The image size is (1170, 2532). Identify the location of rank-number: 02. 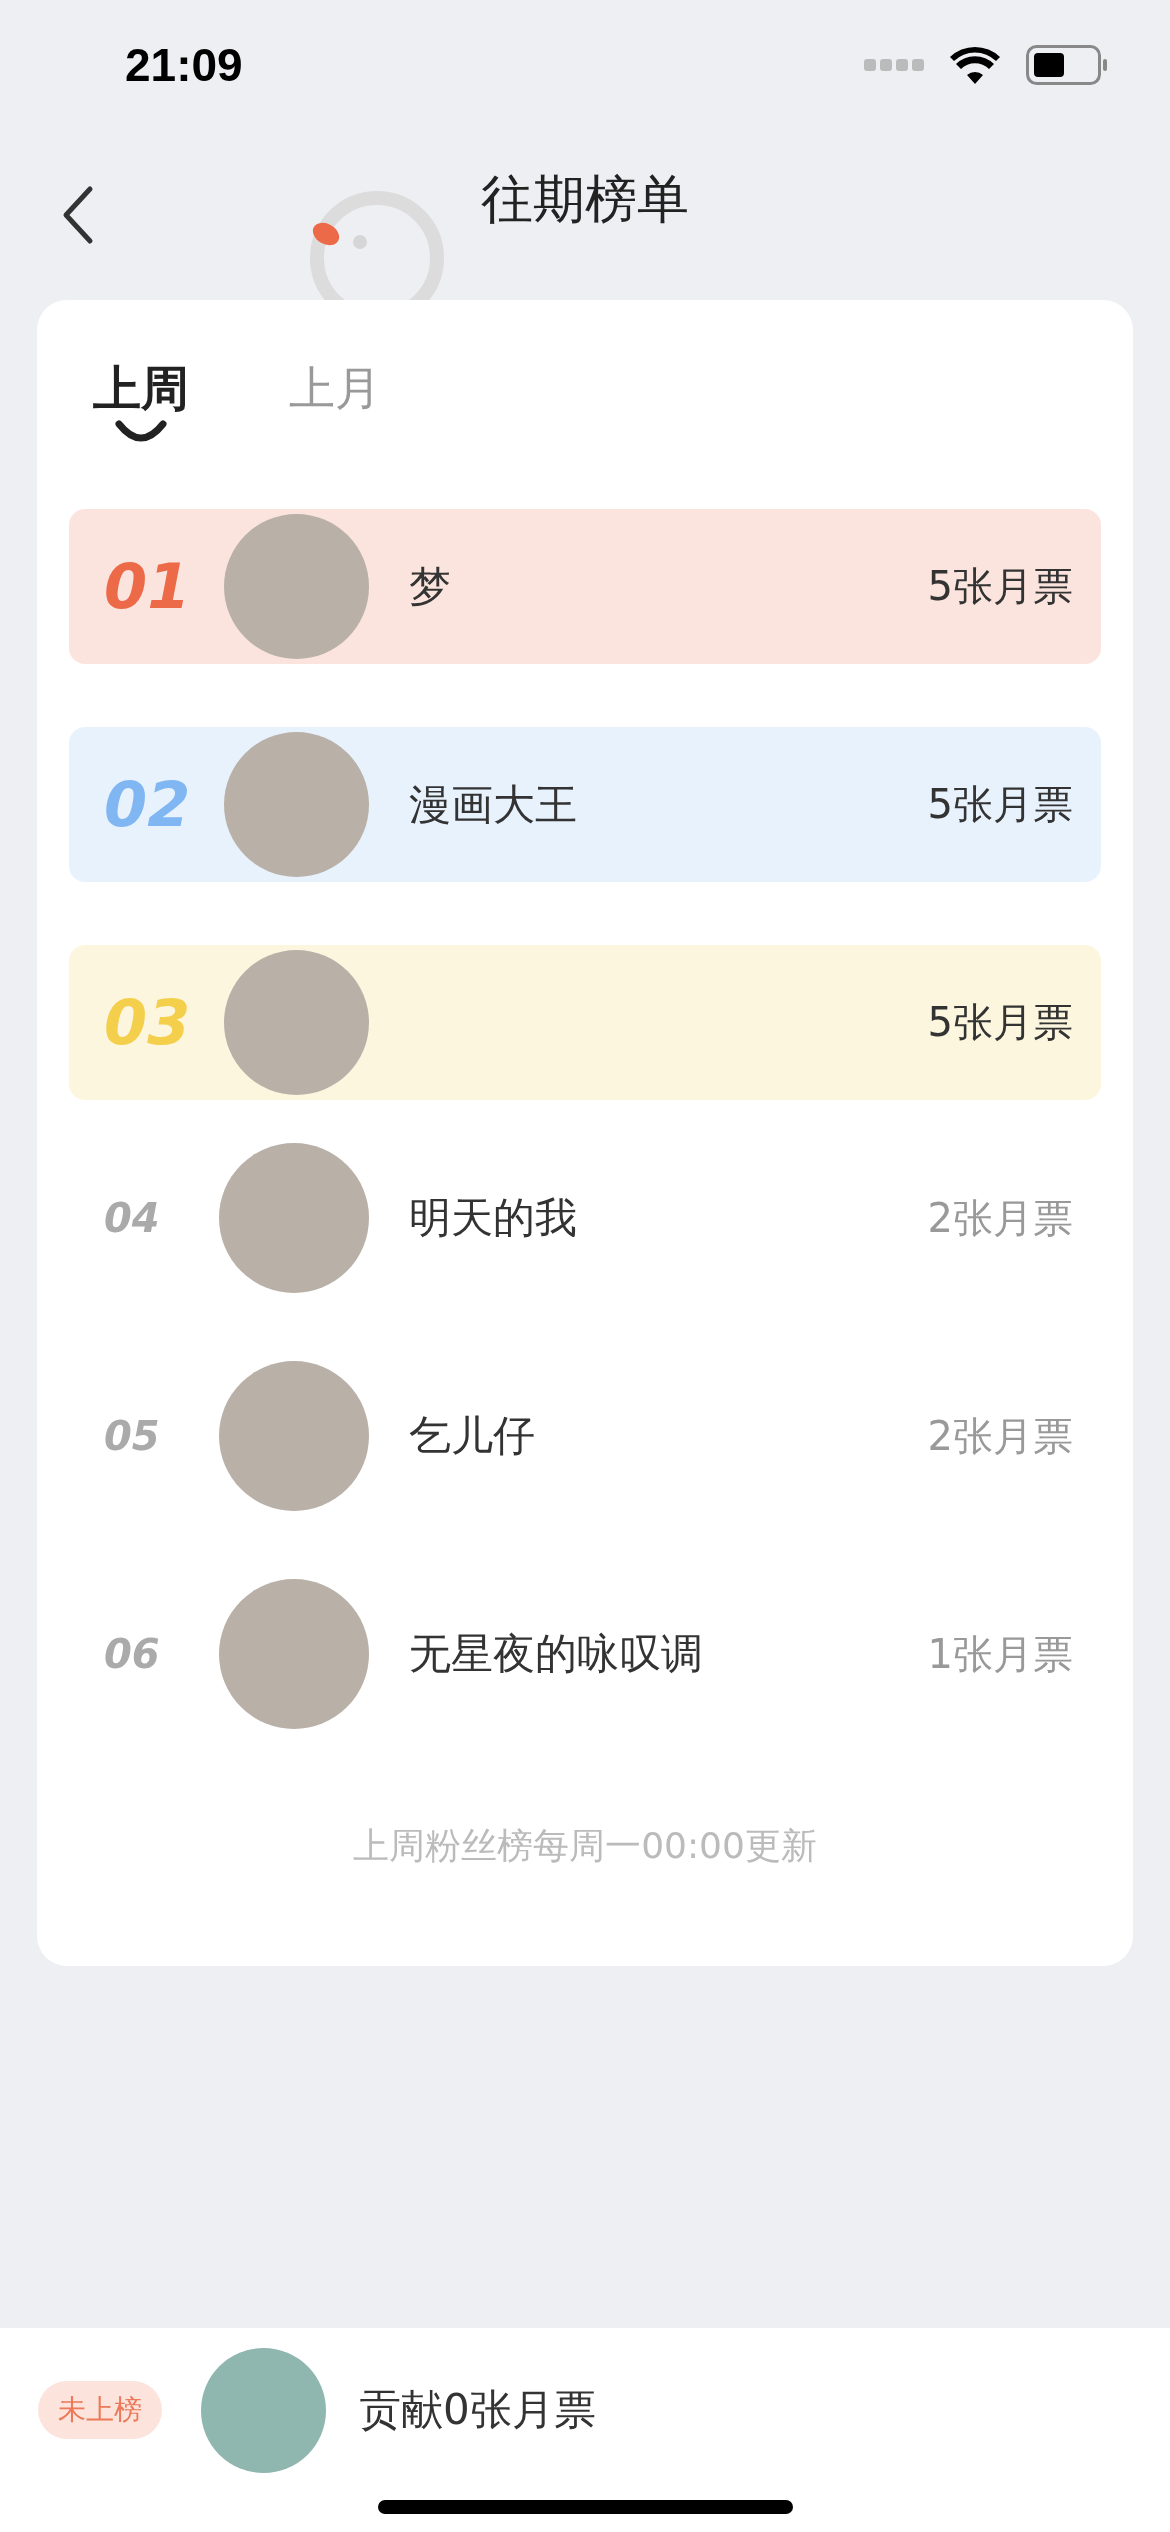
(148, 804).